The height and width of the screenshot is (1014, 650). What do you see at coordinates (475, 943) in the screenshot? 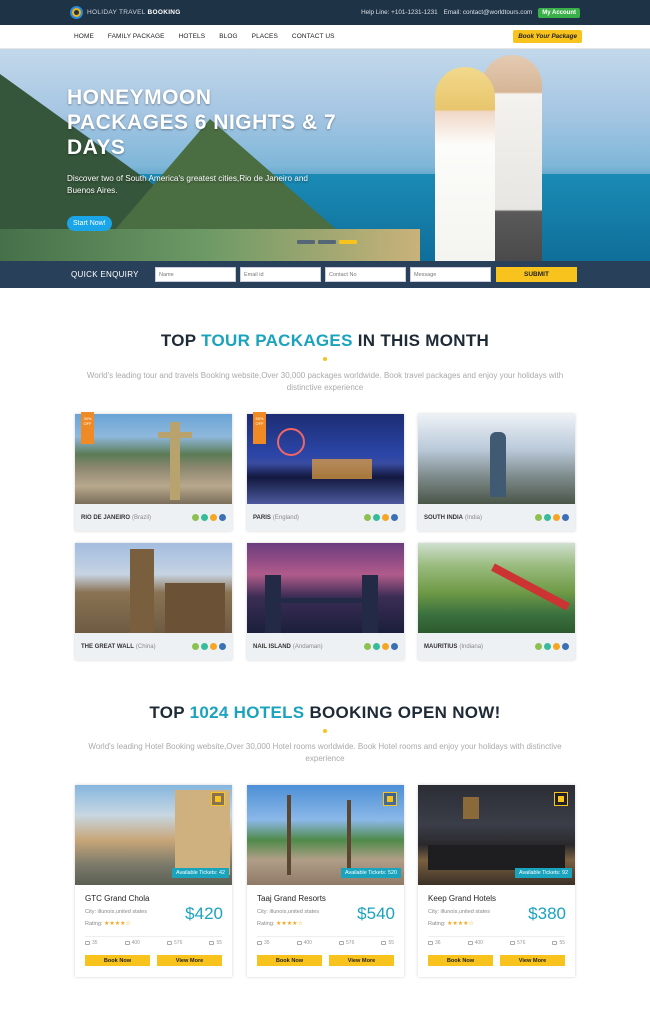
I see `views-stat: 400` at bounding box center [475, 943].